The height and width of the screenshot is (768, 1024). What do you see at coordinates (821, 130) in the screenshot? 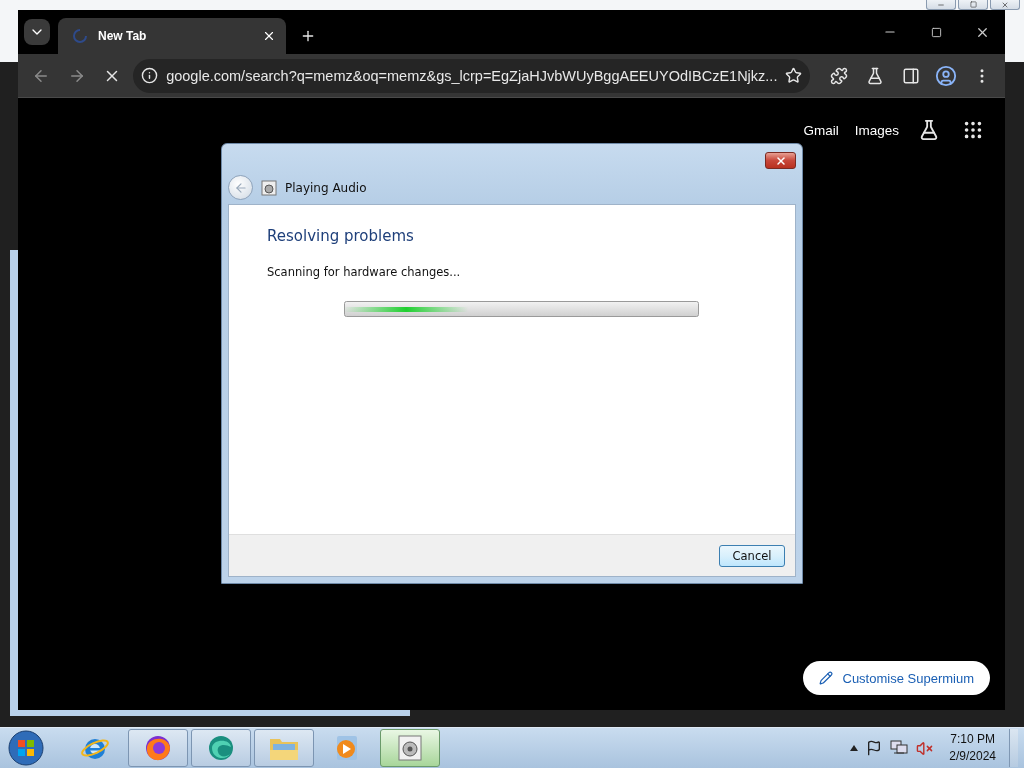
I see `top-link: Gmail` at bounding box center [821, 130].